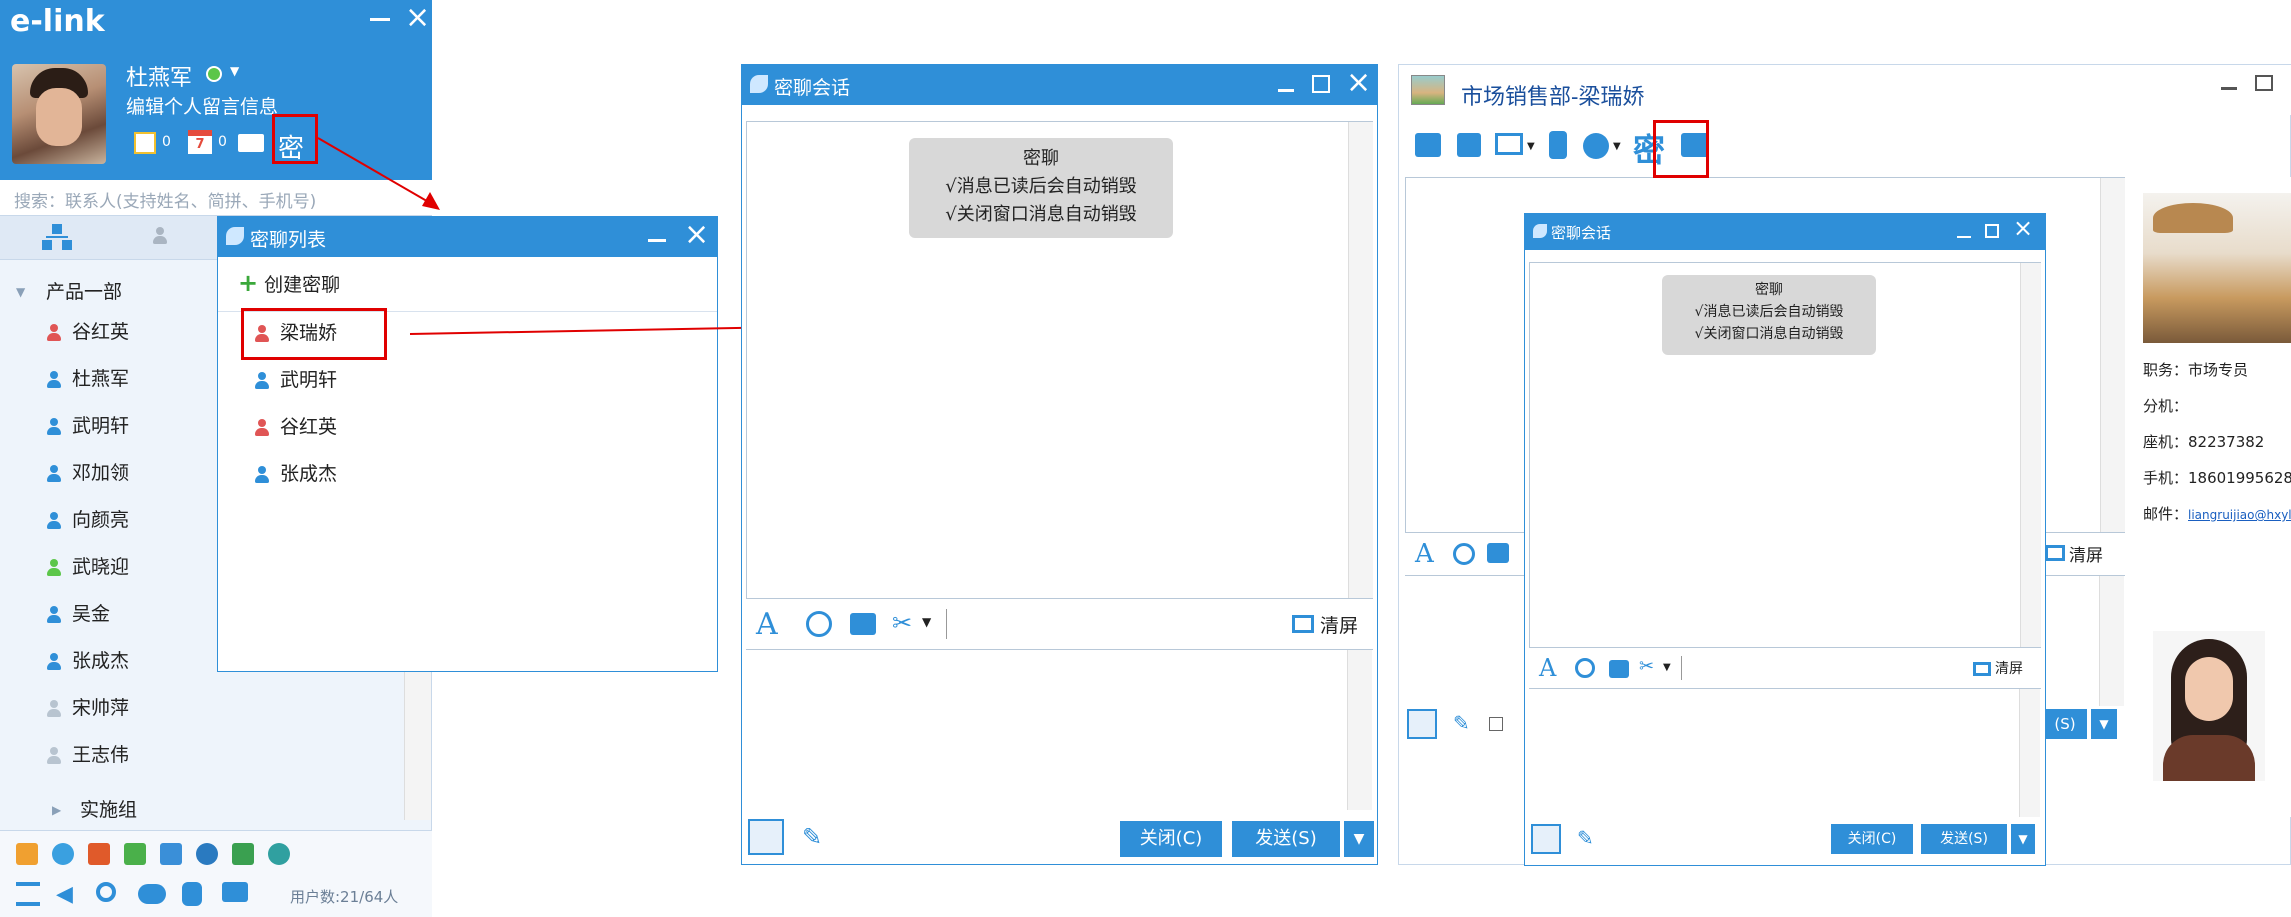  What do you see at coordinates (2166, 406) in the screenshot?
I see `profile-extension: 分机：` at bounding box center [2166, 406].